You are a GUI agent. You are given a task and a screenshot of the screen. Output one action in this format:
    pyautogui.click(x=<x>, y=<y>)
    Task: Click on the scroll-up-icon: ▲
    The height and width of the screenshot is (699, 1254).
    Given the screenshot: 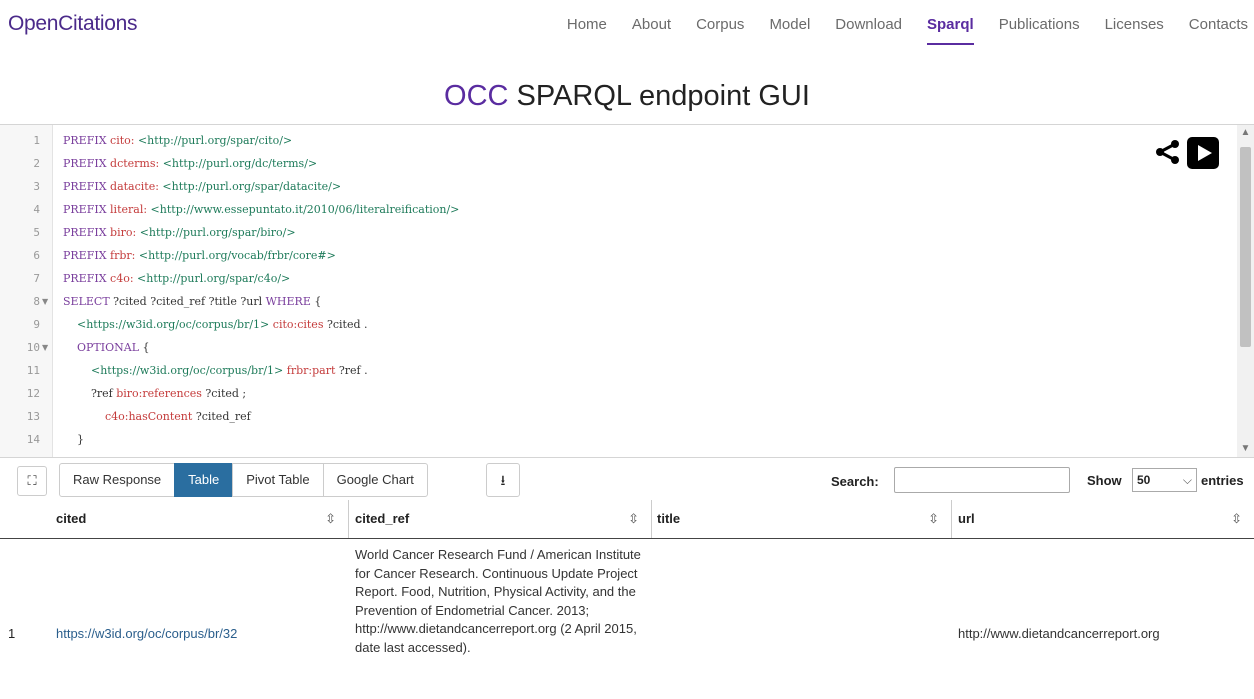 What is the action you would take?
    pyautogui.click(x=1245, y=133)
    